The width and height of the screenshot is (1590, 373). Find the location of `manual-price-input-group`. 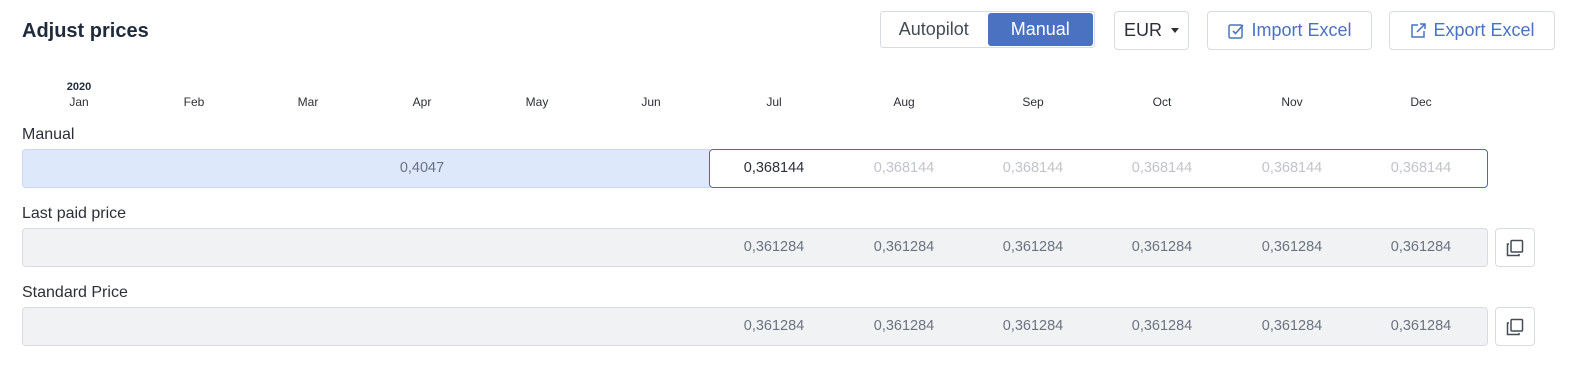

manual-price-input-group is located at coordinates (1098, 168).